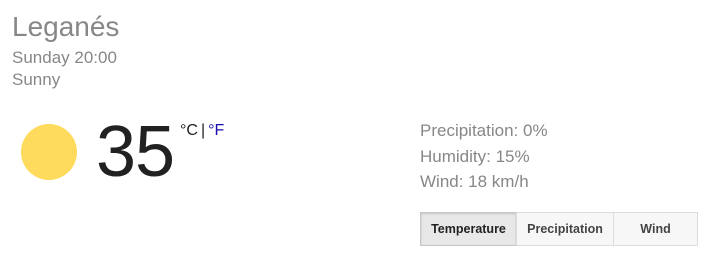 Image resolution: width=720 pixels, height=262 pixels. What do you see at coordinates (475, 156) in the screenshot?
I see `humidity-detail: Humidity: 15%` at bounding box center [475, 156].